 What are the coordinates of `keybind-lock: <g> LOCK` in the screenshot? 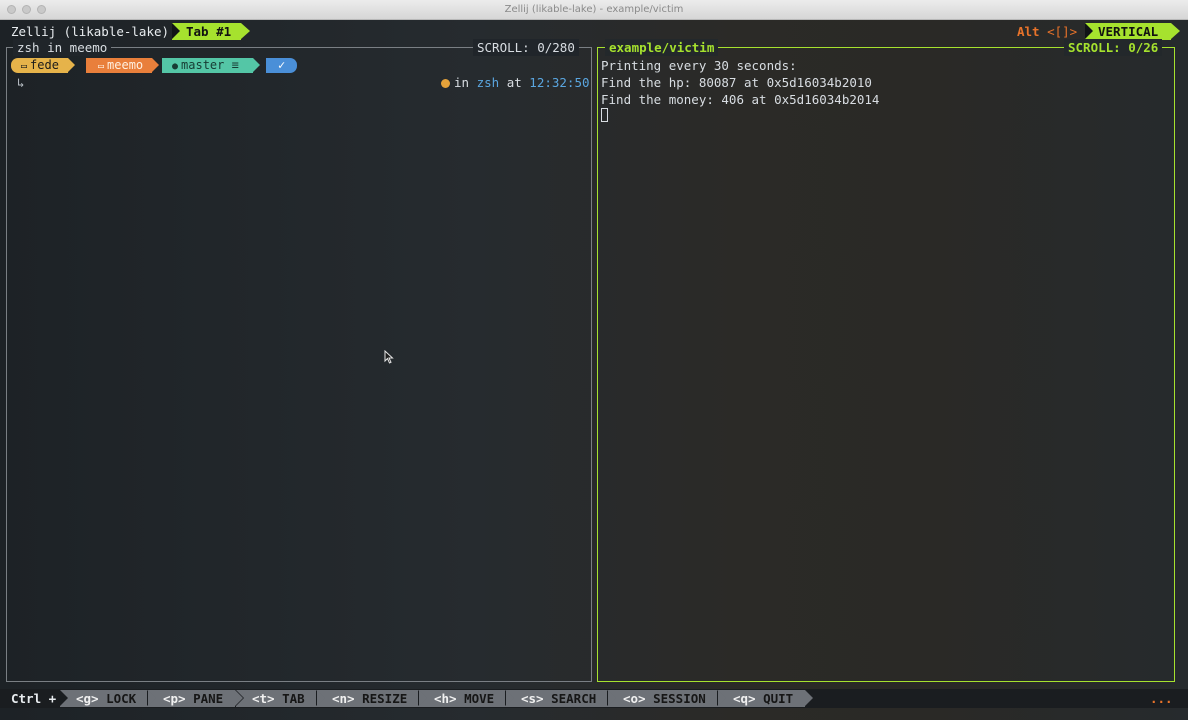 It's located at (108, 698).